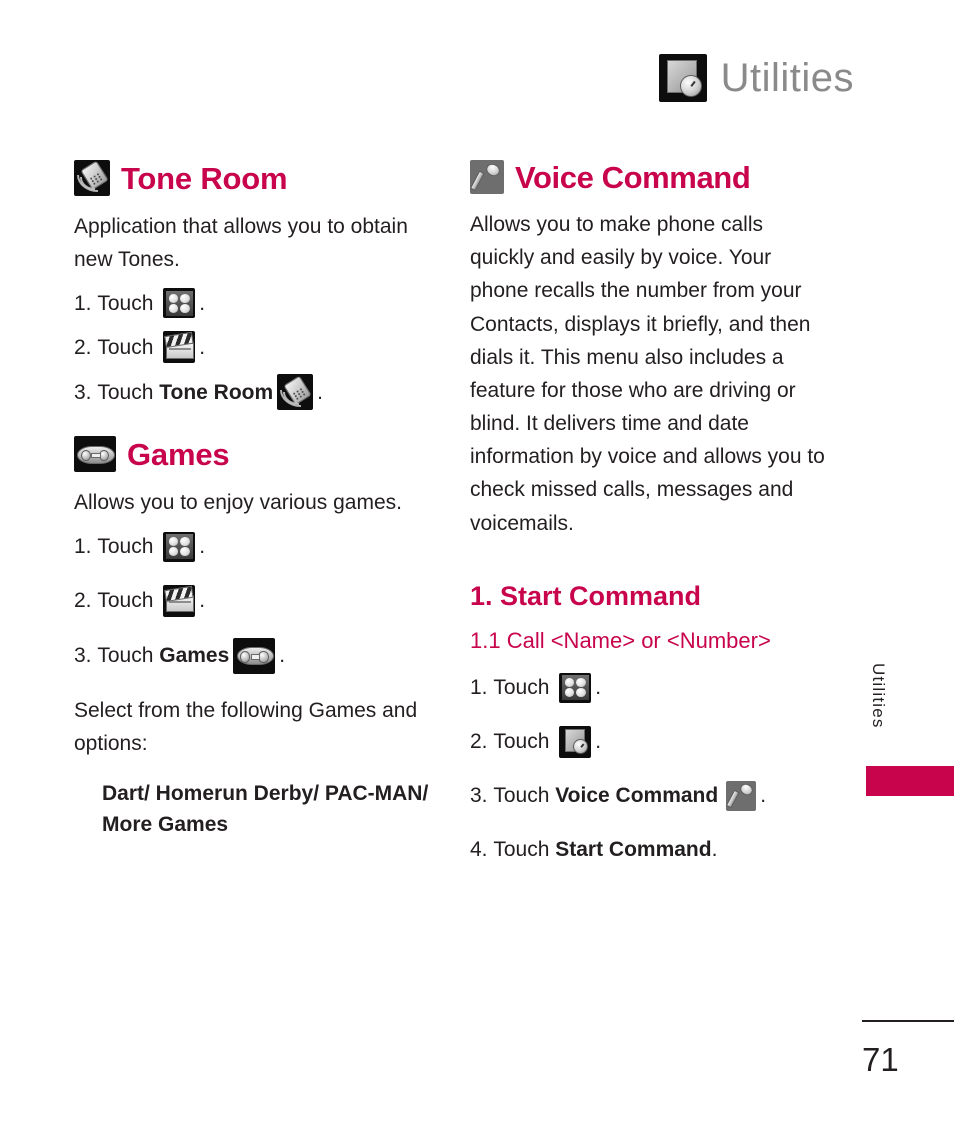 This screenshot has width=954, height=1145. What do you see at coordinates (238, 503) in the screenshot?
I see `section-body-games: Allows you to enjoy various games.` at bounding box center [238, 503].